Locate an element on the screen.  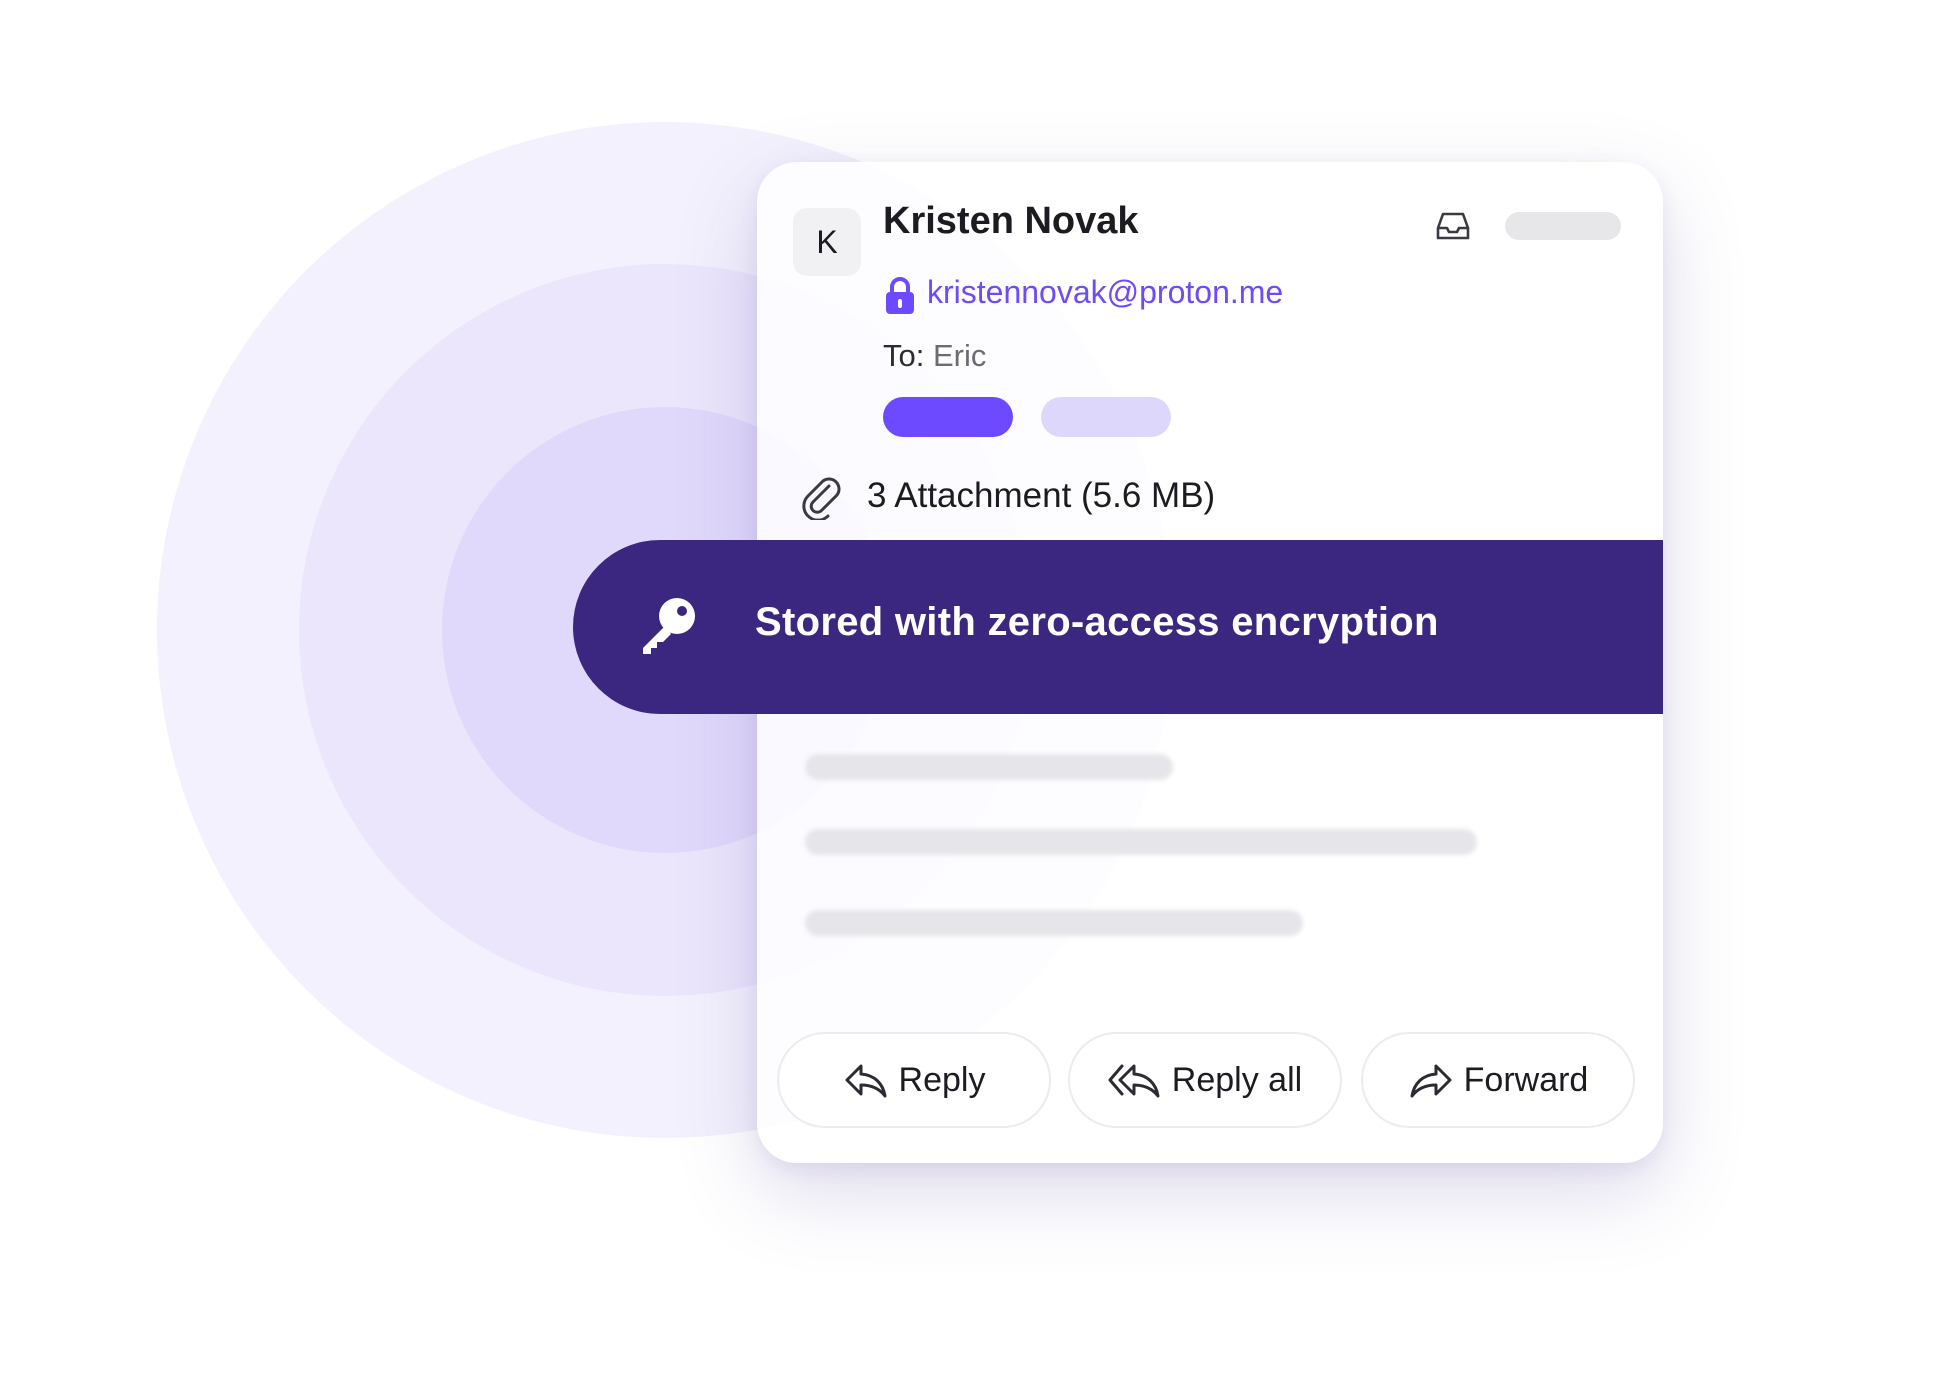
recipient-line: To: Eric is located at coordinates (934, 356).